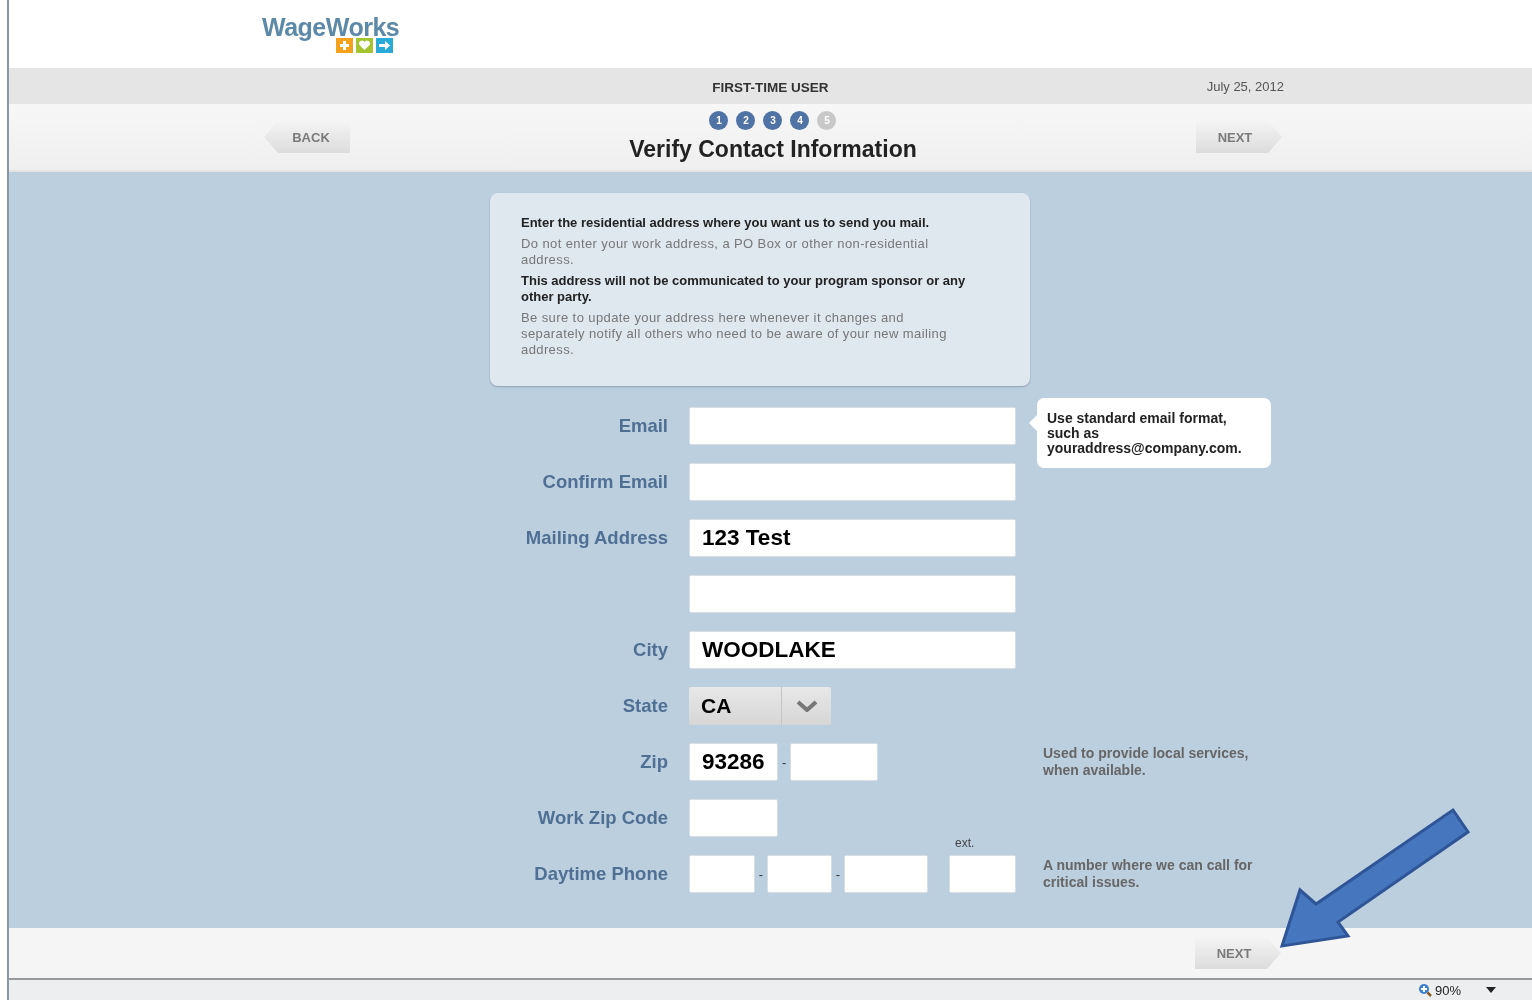 The image size is (1532, 1000). What do you see at coordinates (760, 706) in the screenshot?
I see `state-dropdown: CA` at bounding box center [760, 706].